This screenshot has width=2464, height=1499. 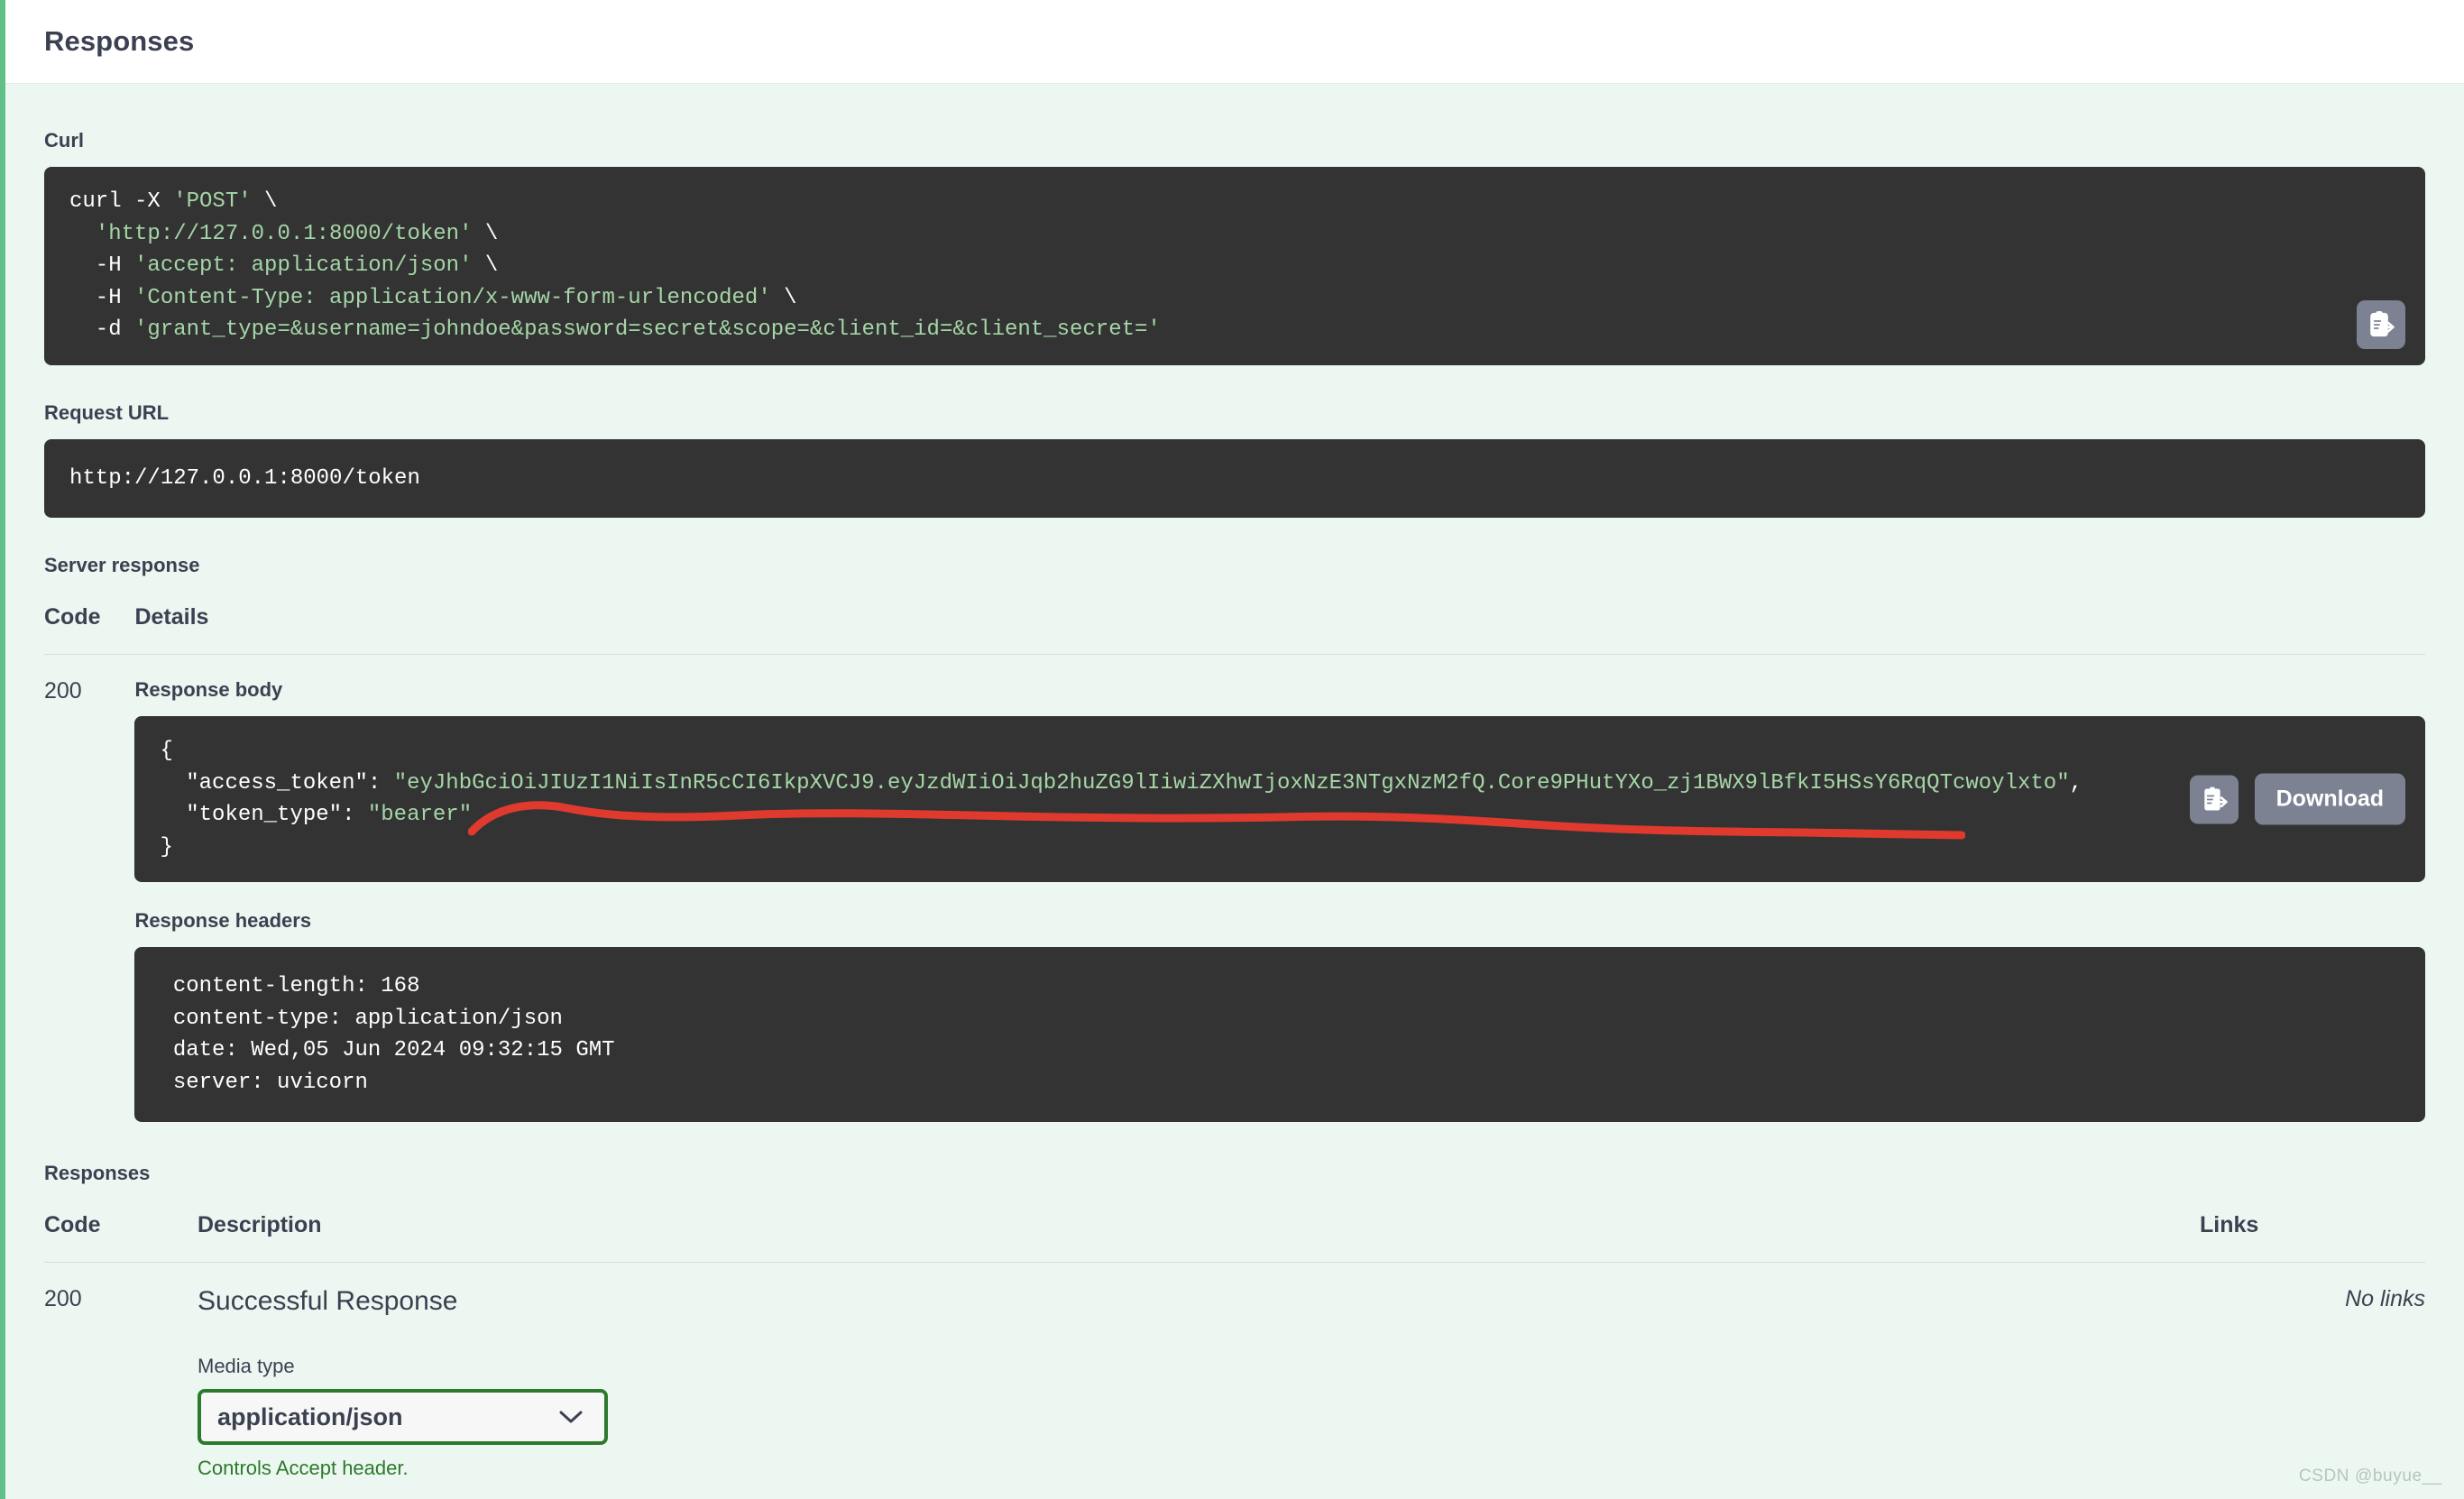 I want to click on col-header-links: Links, so click(x=2230, y=1225).